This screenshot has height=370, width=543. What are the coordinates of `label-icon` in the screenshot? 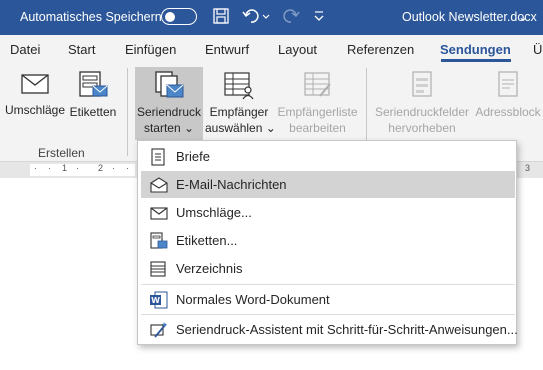 It's located at (159, 242).